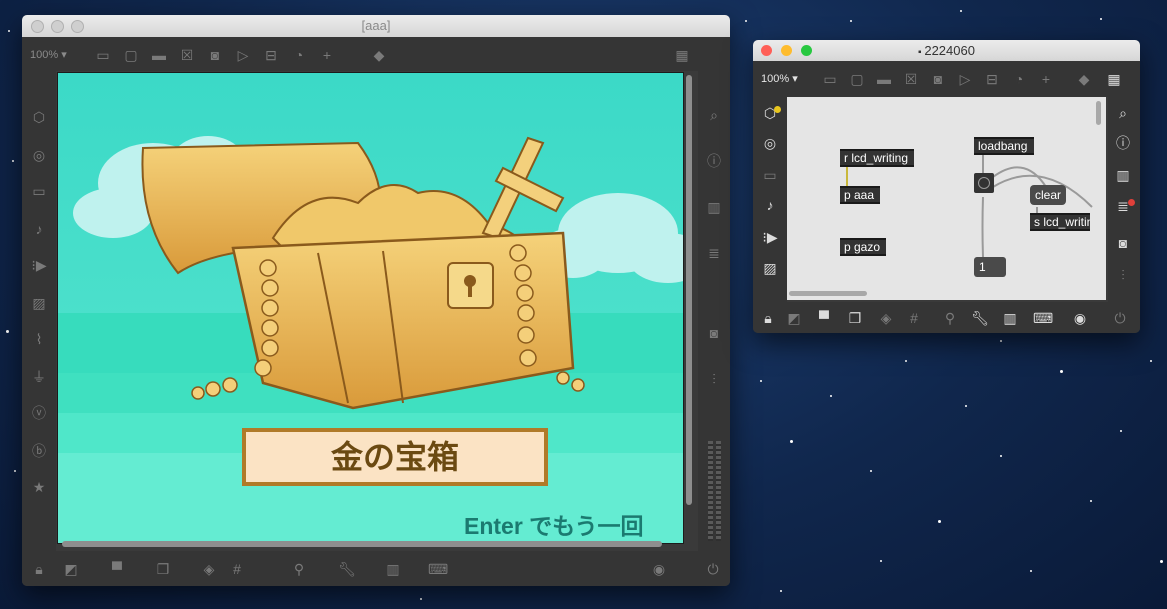 The height and width of the screenshot is (609, 1167). I want to click on right-sidebar: ⌕ ⓘ ▥ ≣ ◙ ⫶, so click(1124, 200).